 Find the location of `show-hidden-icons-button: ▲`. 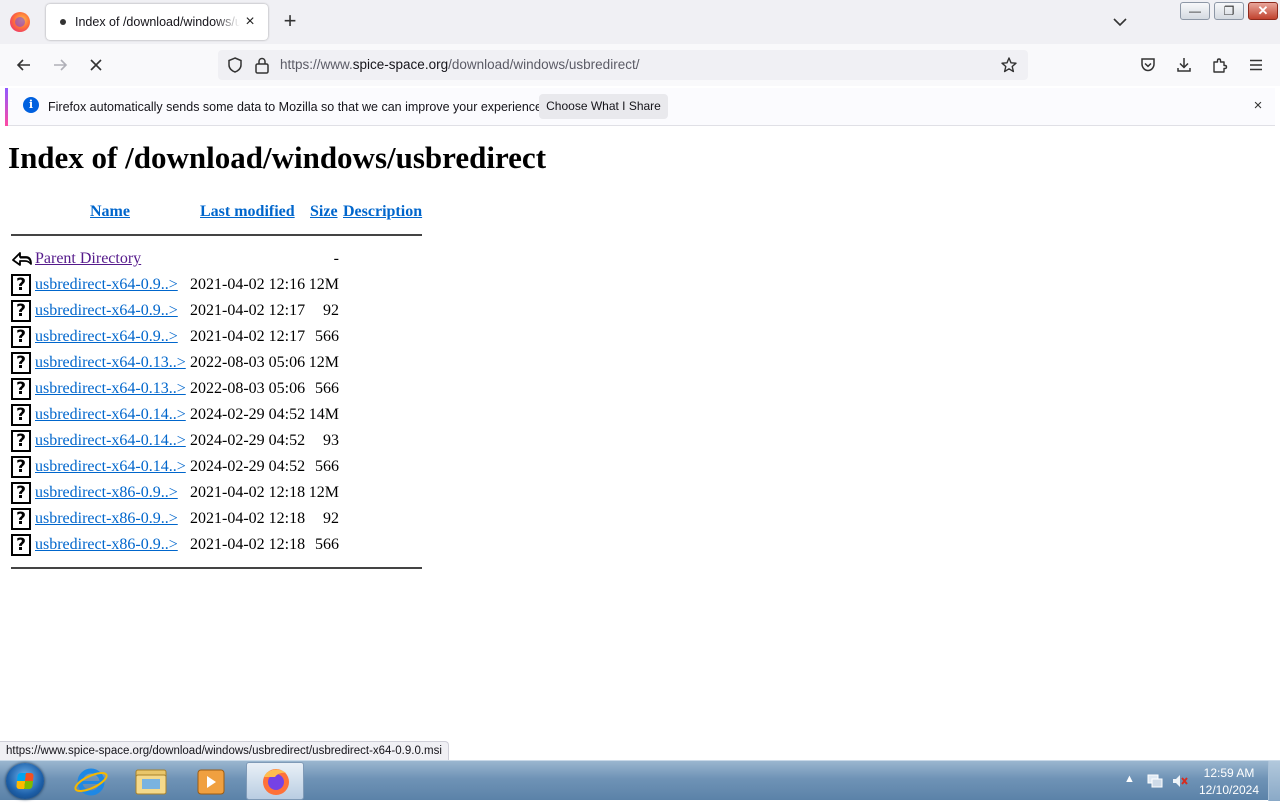

show-hidden-icons-button: ▲ is located at coordinates (1129, 779).